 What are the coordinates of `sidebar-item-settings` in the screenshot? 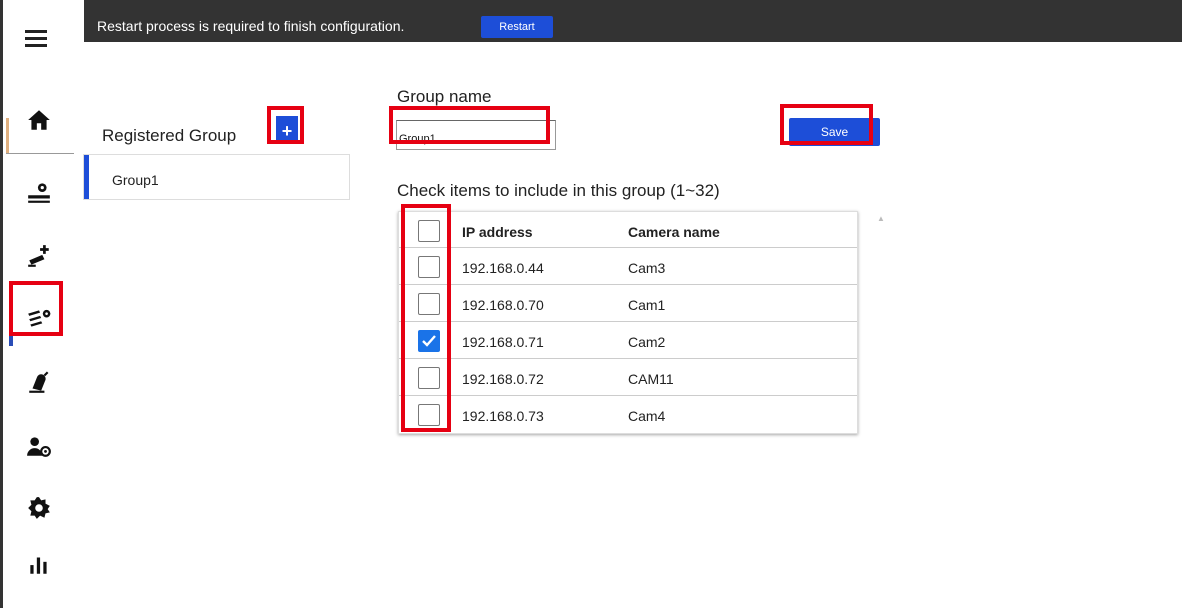 It's located at (39, 508).